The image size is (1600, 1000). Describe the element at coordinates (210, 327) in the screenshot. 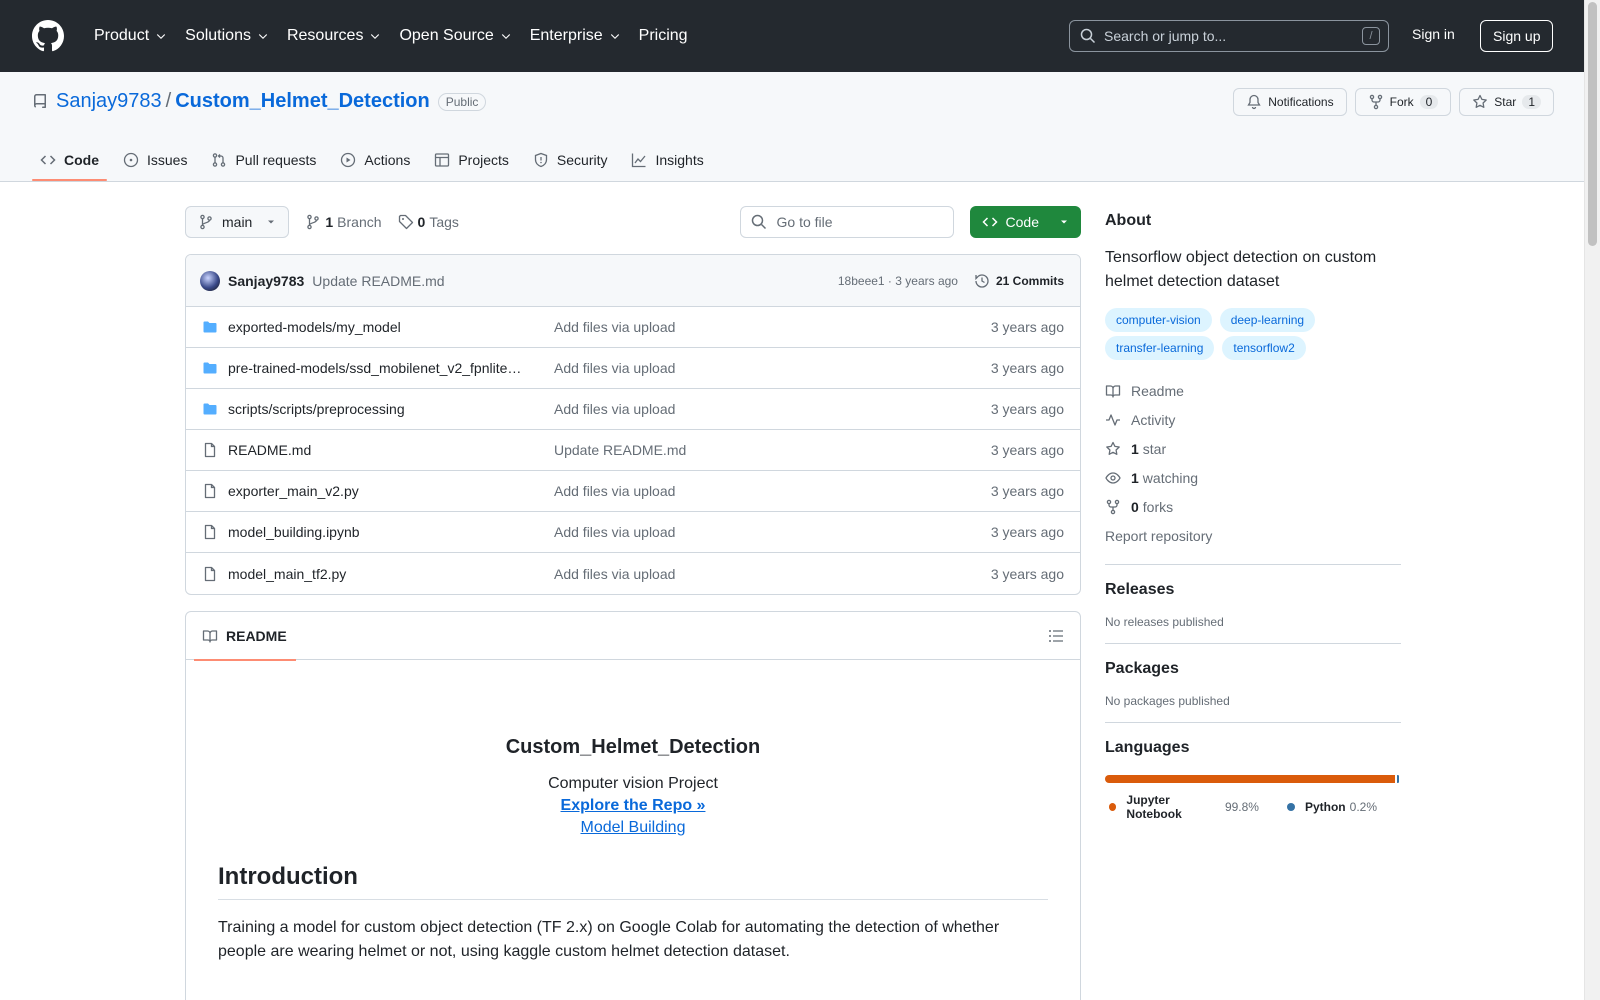

I see `folder-icon` at that location.